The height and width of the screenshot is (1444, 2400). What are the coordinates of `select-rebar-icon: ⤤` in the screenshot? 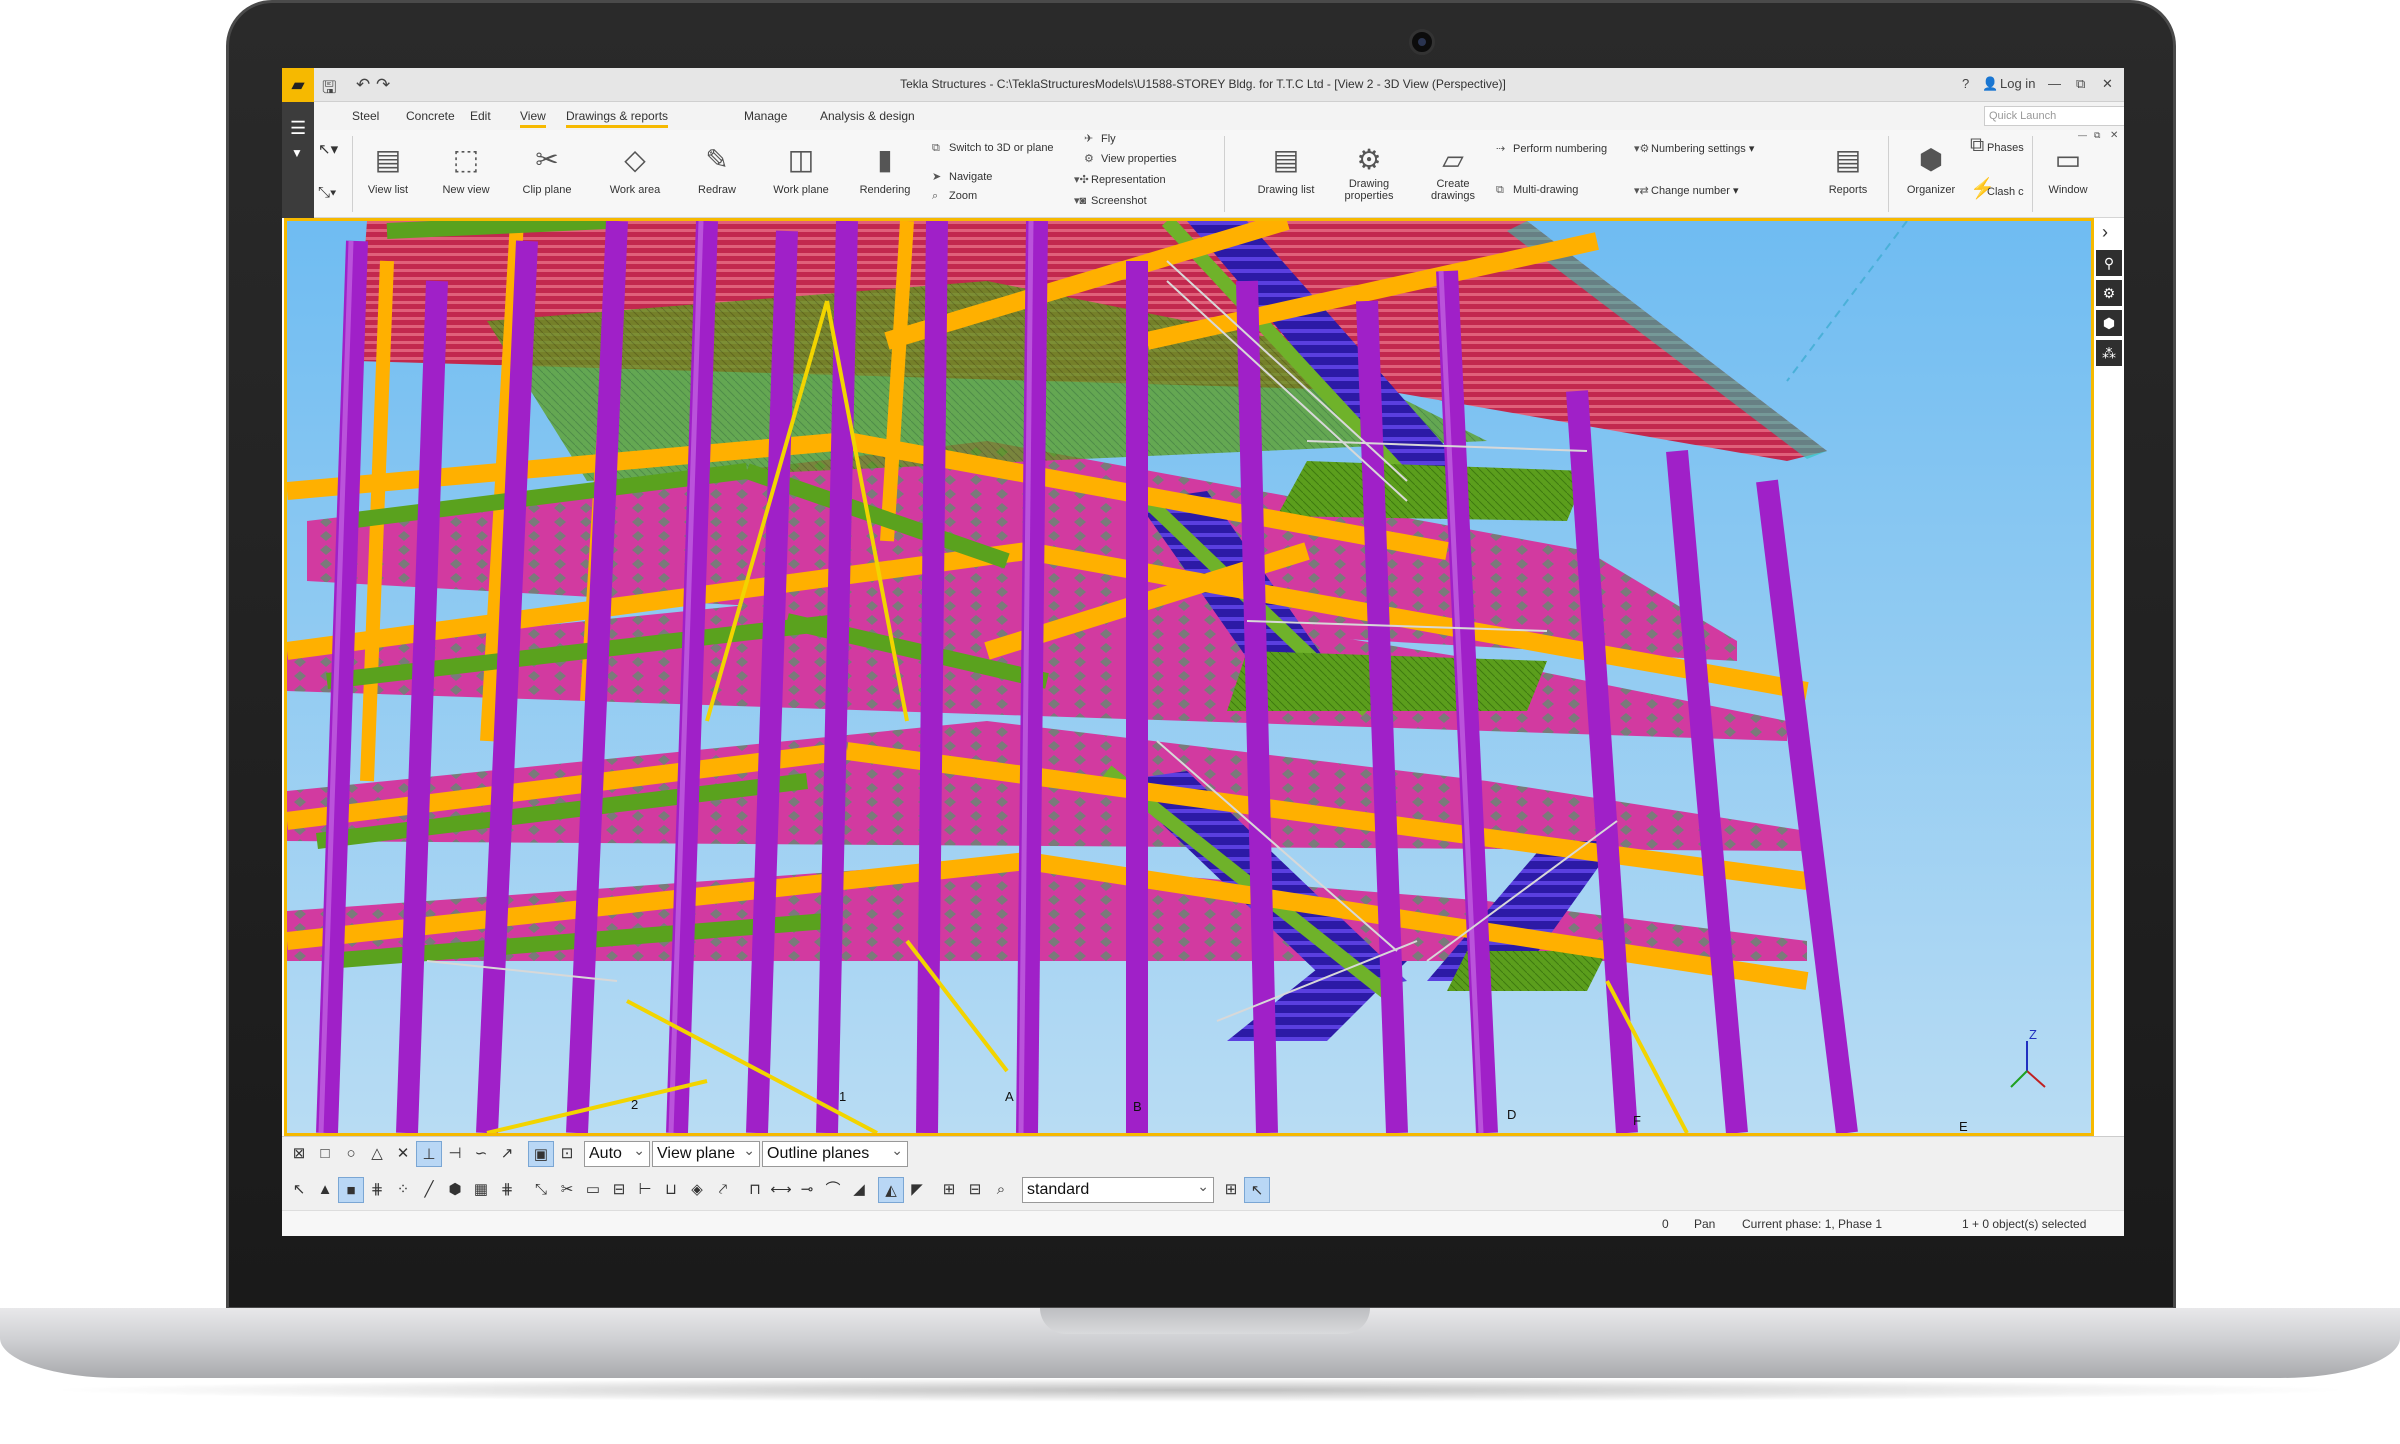 It's located at (723, 1190).